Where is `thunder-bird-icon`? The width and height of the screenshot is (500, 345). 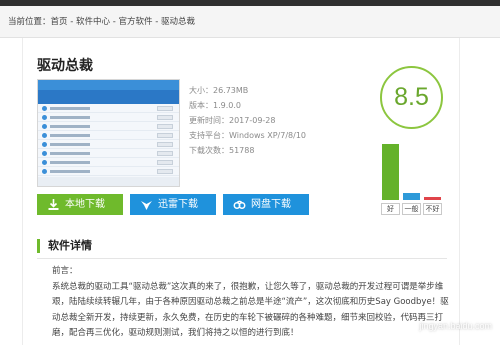 thunder-bird-icon is located at coordinates (146, 205).